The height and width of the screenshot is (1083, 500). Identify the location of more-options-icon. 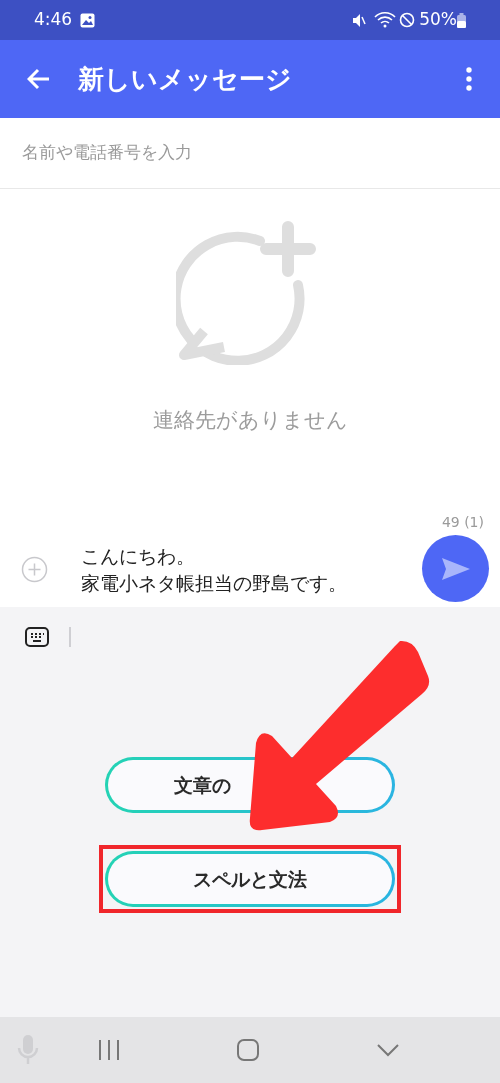
(469, 79).